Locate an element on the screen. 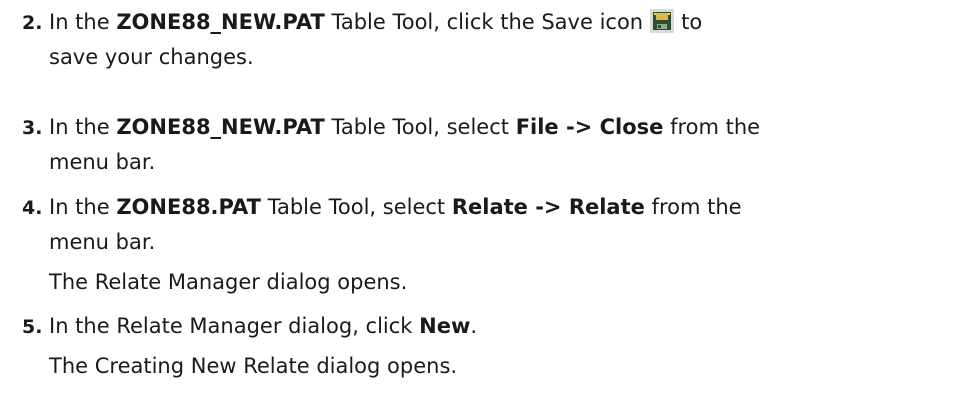  step-number: 3. is located at coordinates (32, 128).